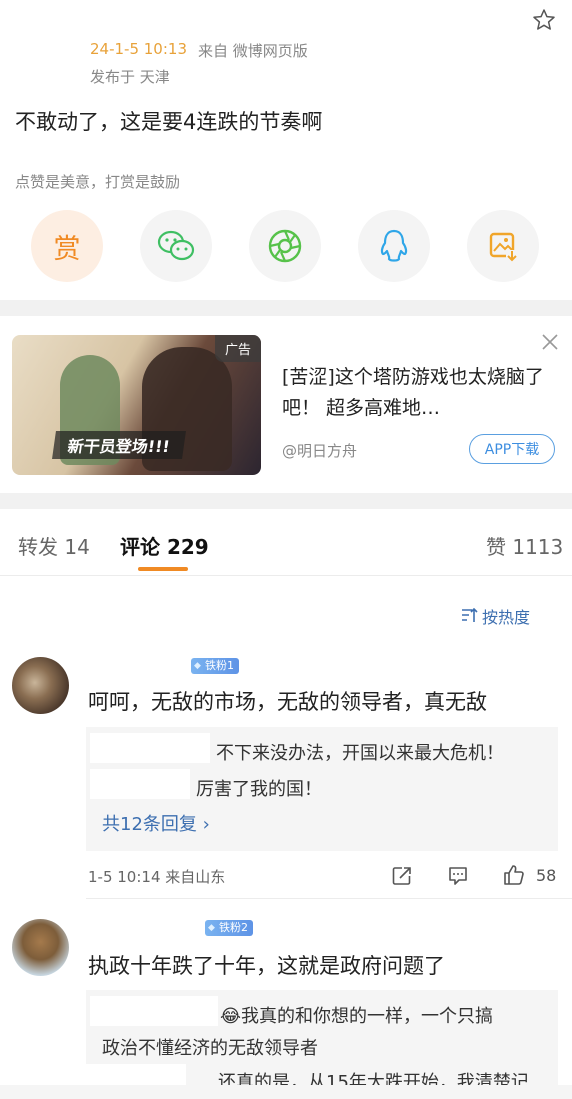 The image size is (572, 1099). What do you see at coordinates (98, 182) in the screenshot?
I see `reward-tip: 点赞是美意，打赏是鼓励` at bounding box center [98, 182].